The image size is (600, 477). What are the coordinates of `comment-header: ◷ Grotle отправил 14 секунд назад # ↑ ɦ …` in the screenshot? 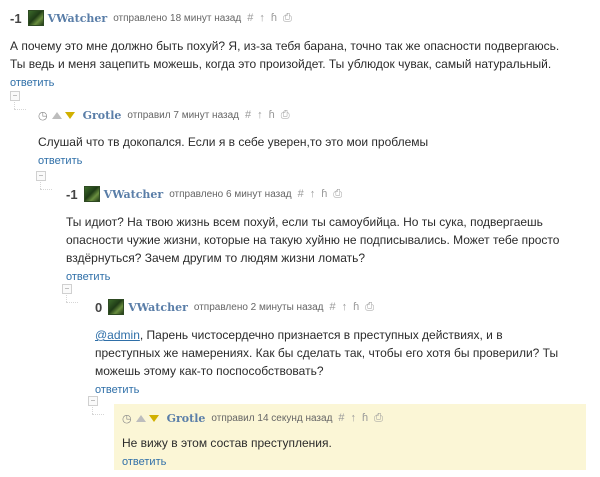 It's located at (354, 418).